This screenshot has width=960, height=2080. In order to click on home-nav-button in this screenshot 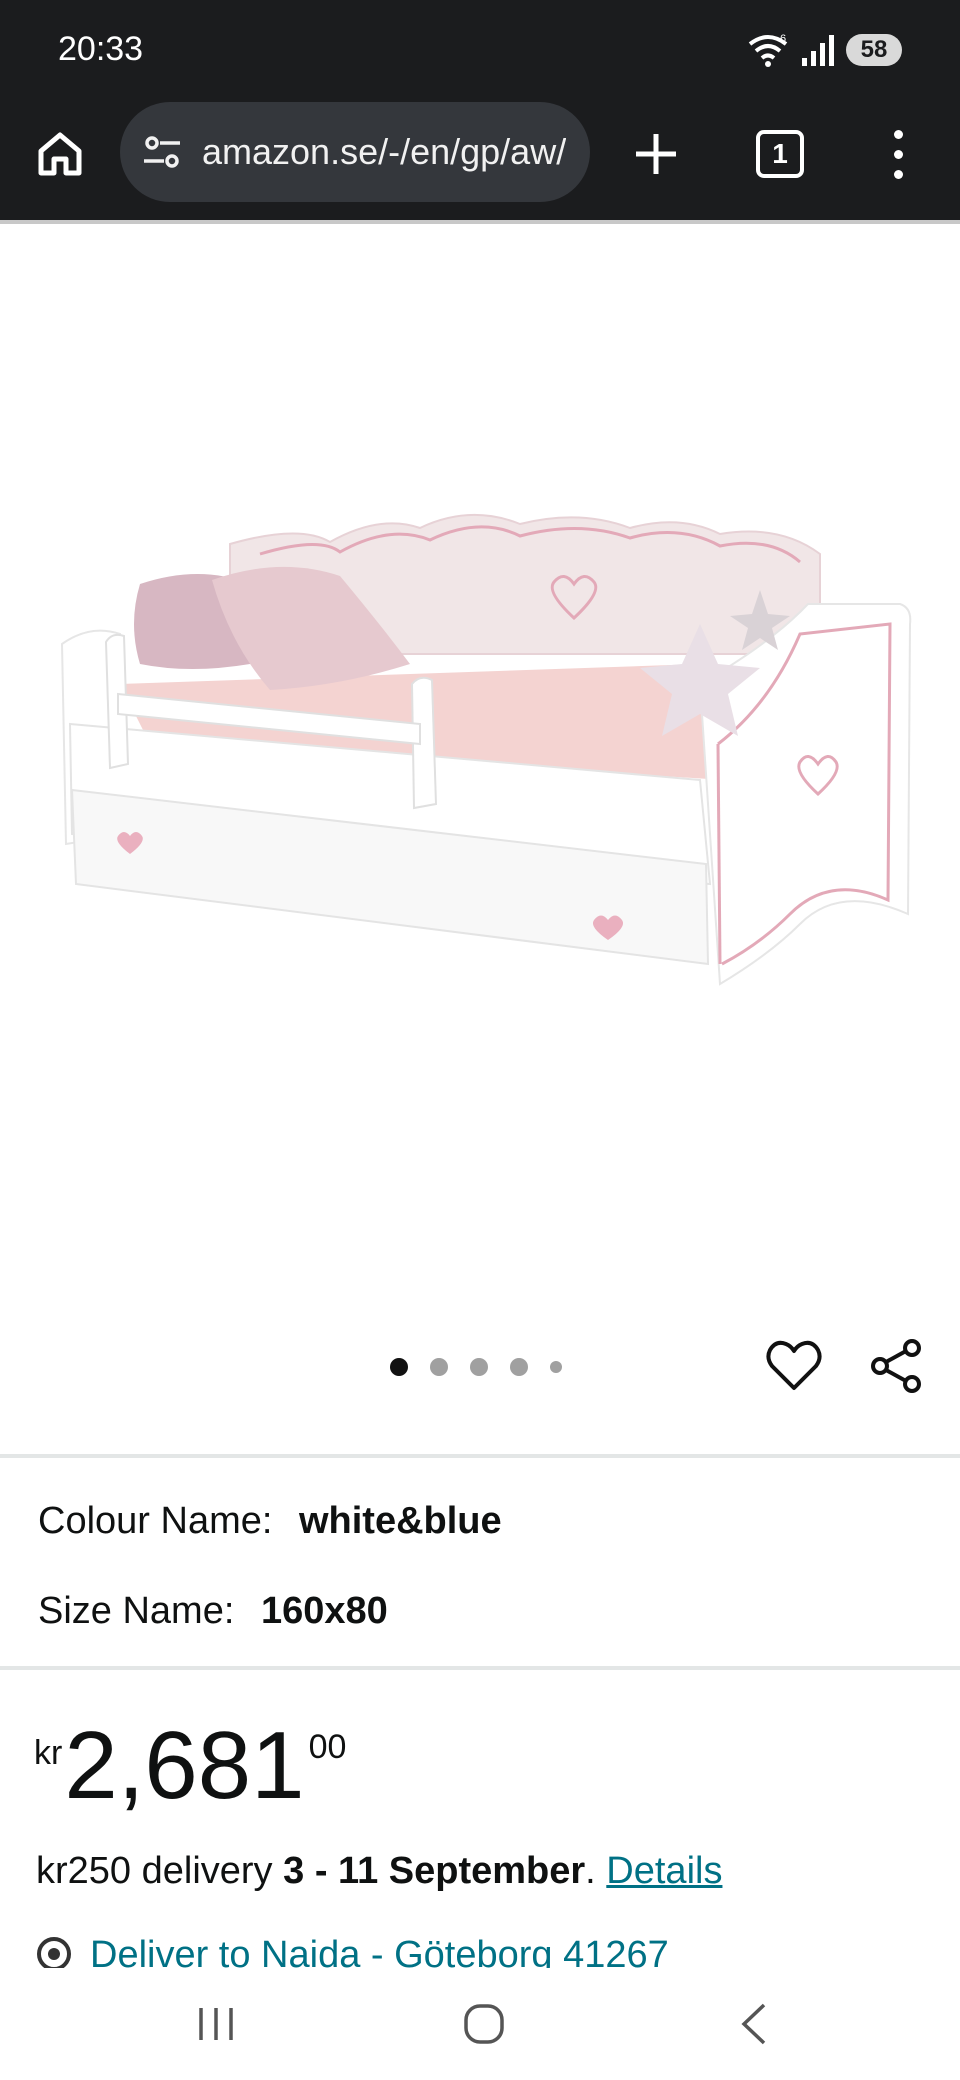, I will do `click(484, 2024)`.